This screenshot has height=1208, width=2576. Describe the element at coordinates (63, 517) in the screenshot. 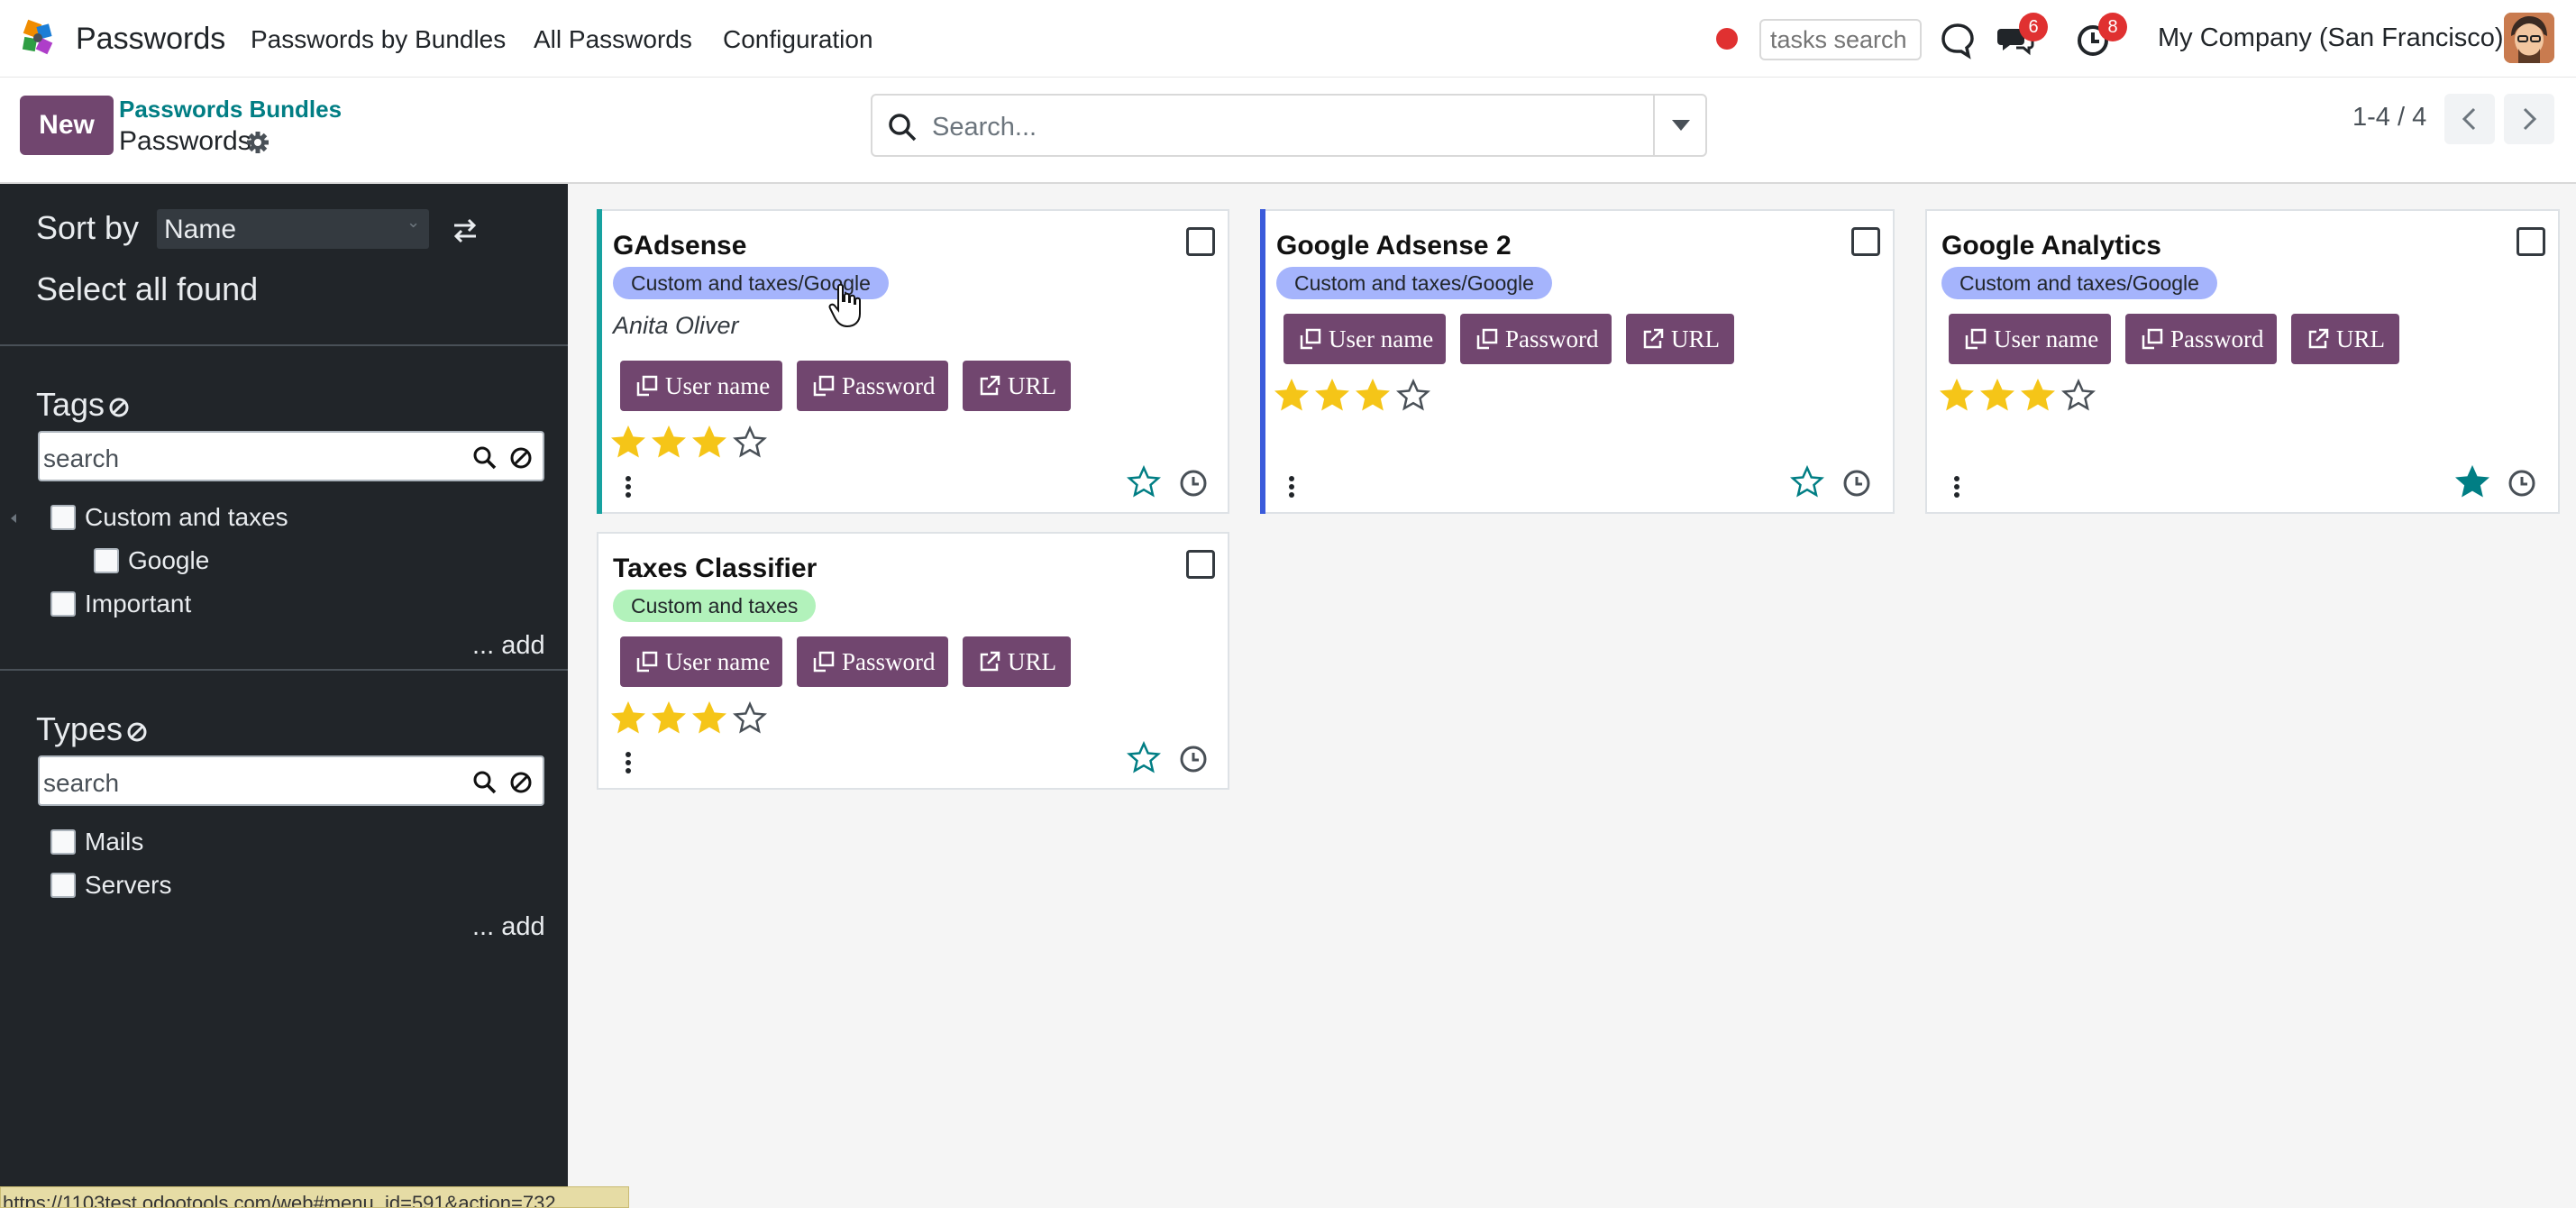

I see `tag-checkbox-custom-and-taxes` at that location.